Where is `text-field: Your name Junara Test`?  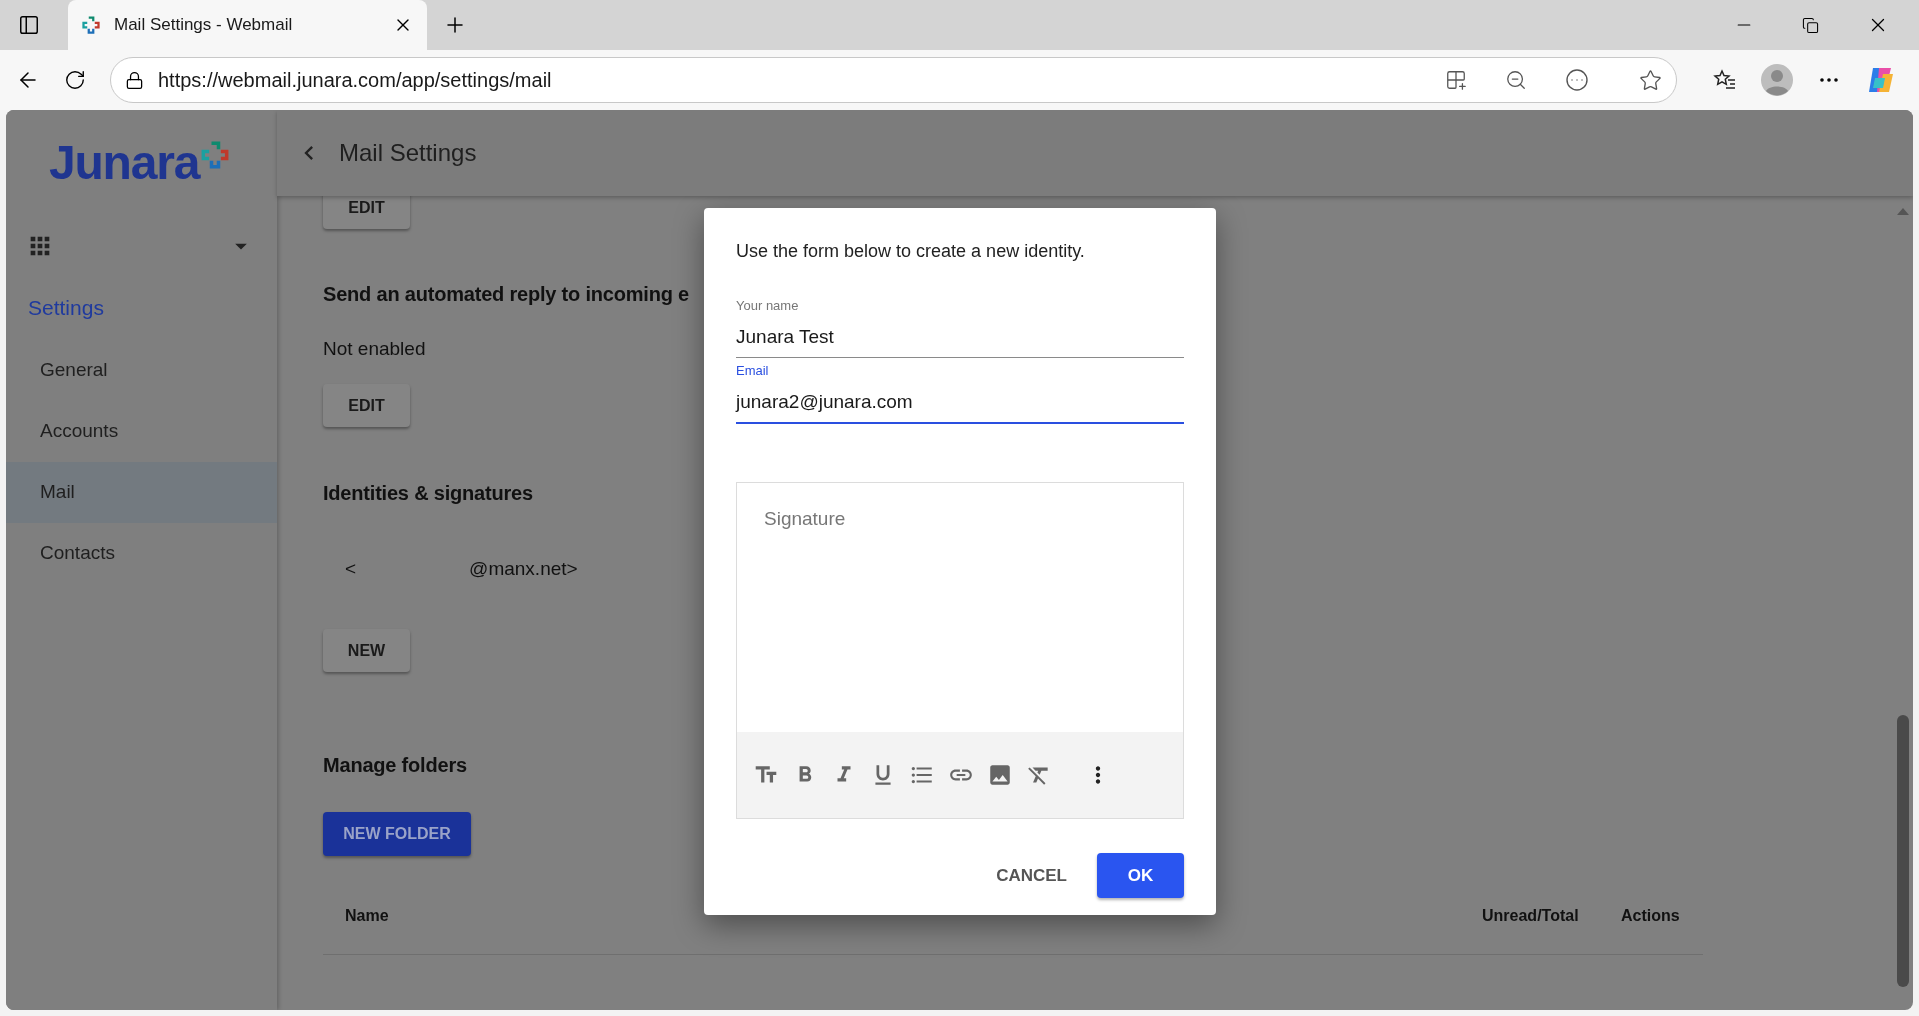
text-field: Your name Junara Test is located at coordinates (960, 328).